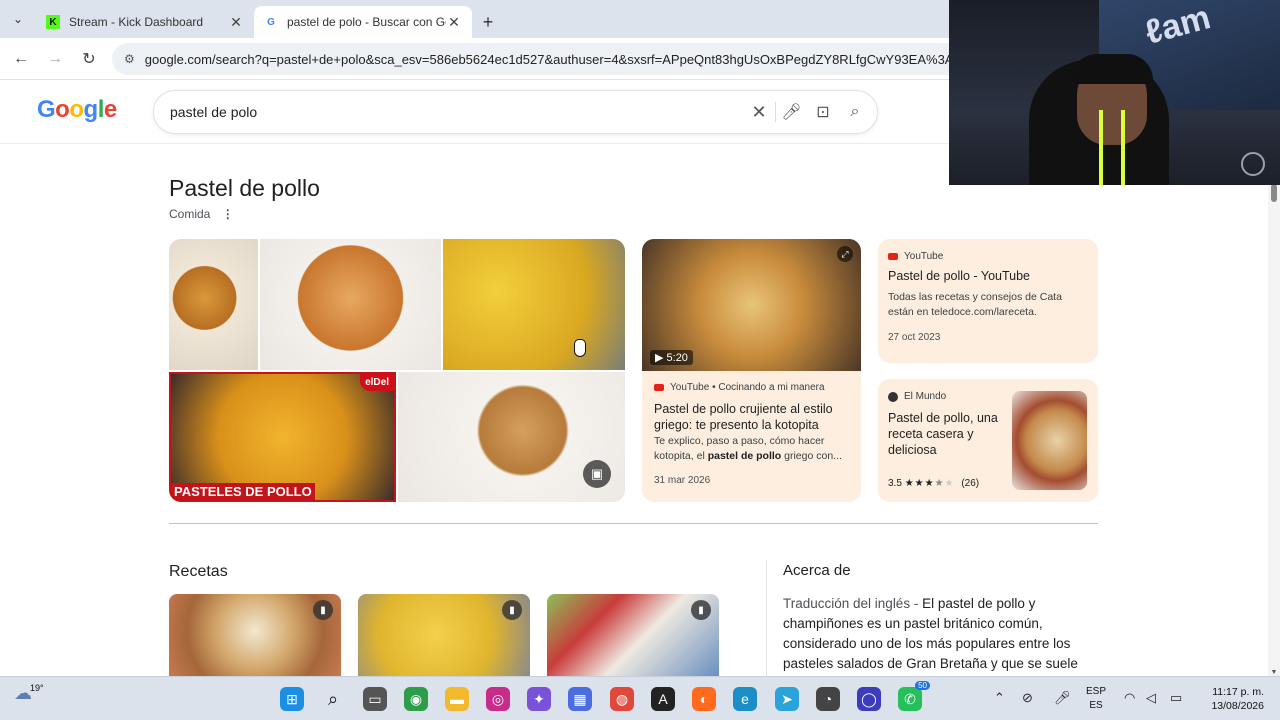  Describe the element at coordinates (511, 437) in the screenshot. I see `food-image-5: ▣` at that location.